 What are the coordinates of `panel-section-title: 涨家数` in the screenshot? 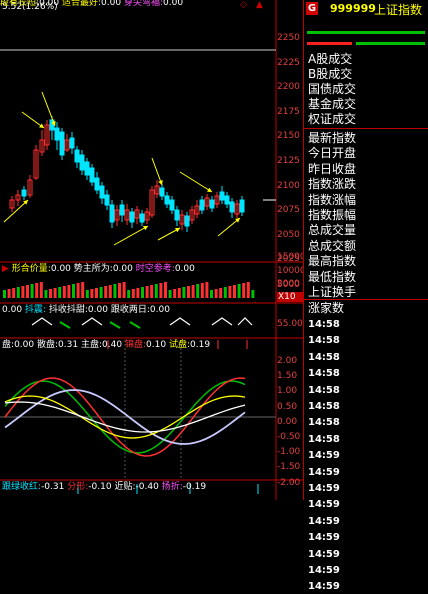 It's located at (326, 308).